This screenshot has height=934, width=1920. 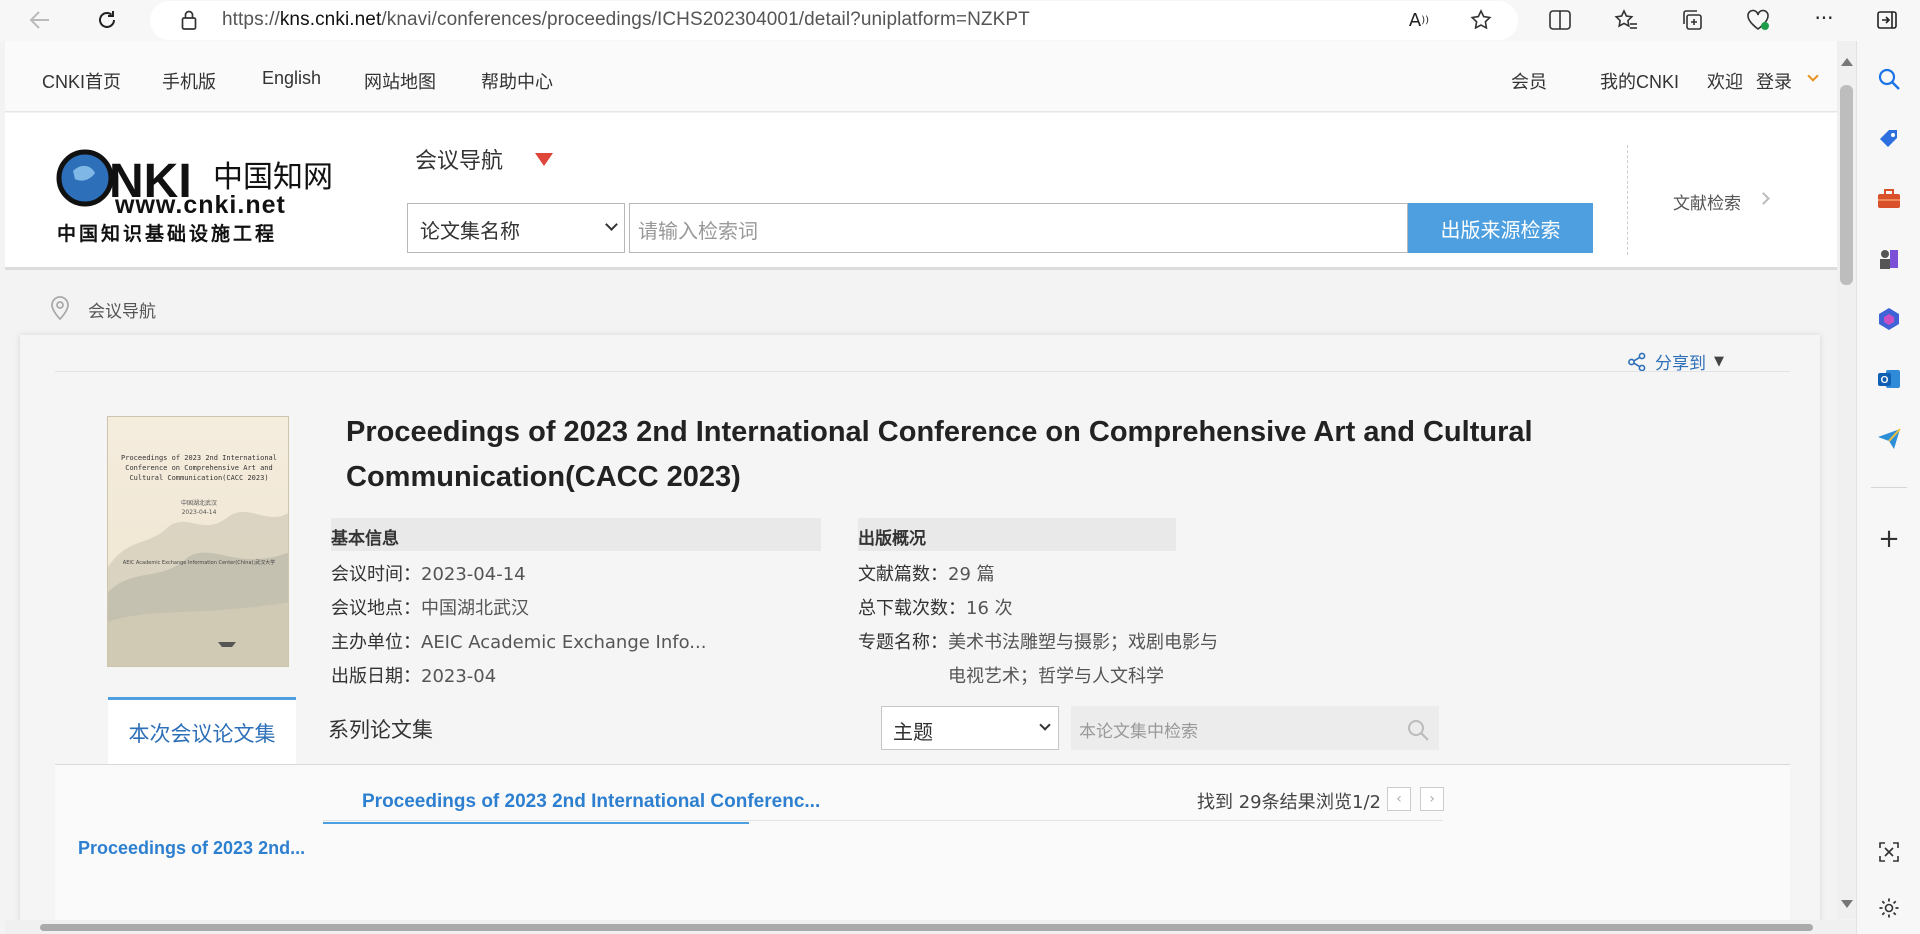 I want to click on login-link: 登录, so click(x=1774, y=81).